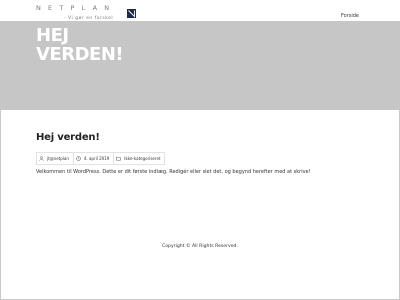  I want to click on meta-category: Ikke-kategoriseret, so click(140, 158).